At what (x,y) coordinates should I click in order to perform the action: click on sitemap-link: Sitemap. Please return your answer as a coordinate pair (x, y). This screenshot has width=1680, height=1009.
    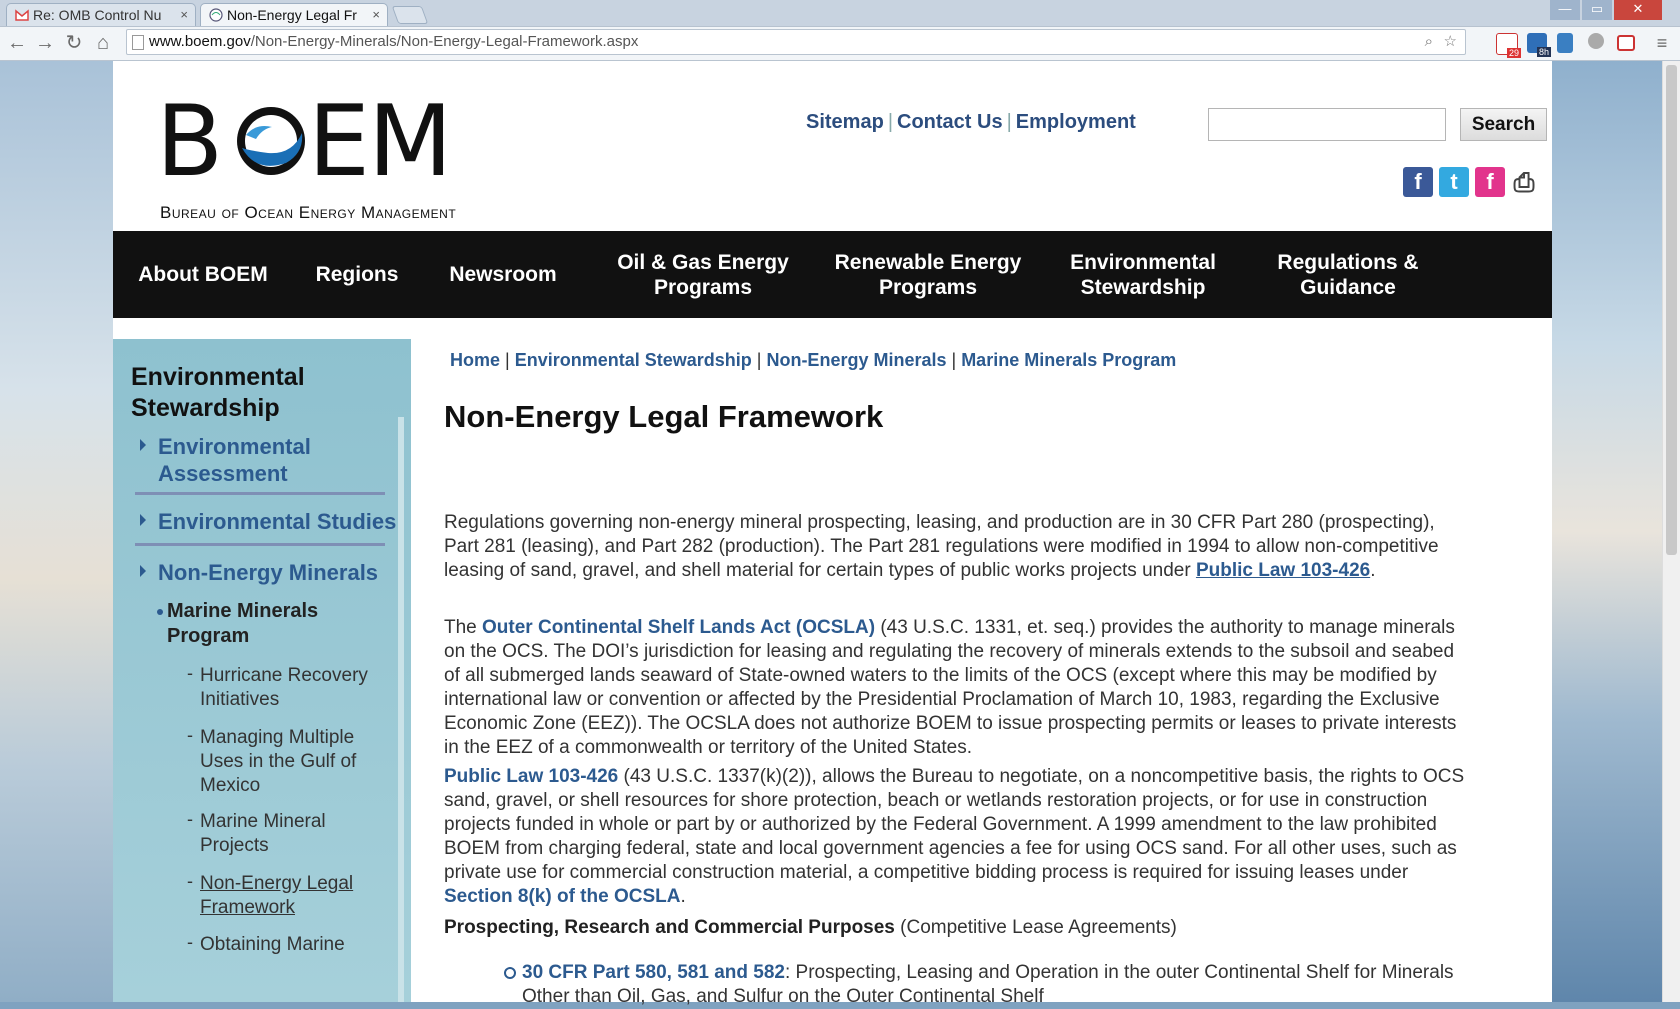
    Looking at the image, I should click on (845, 122).